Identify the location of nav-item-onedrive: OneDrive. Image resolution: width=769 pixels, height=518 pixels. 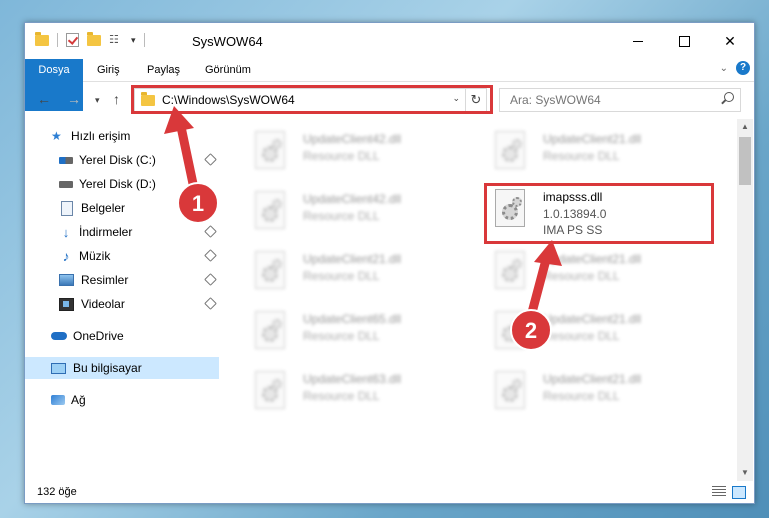
(122, 336).